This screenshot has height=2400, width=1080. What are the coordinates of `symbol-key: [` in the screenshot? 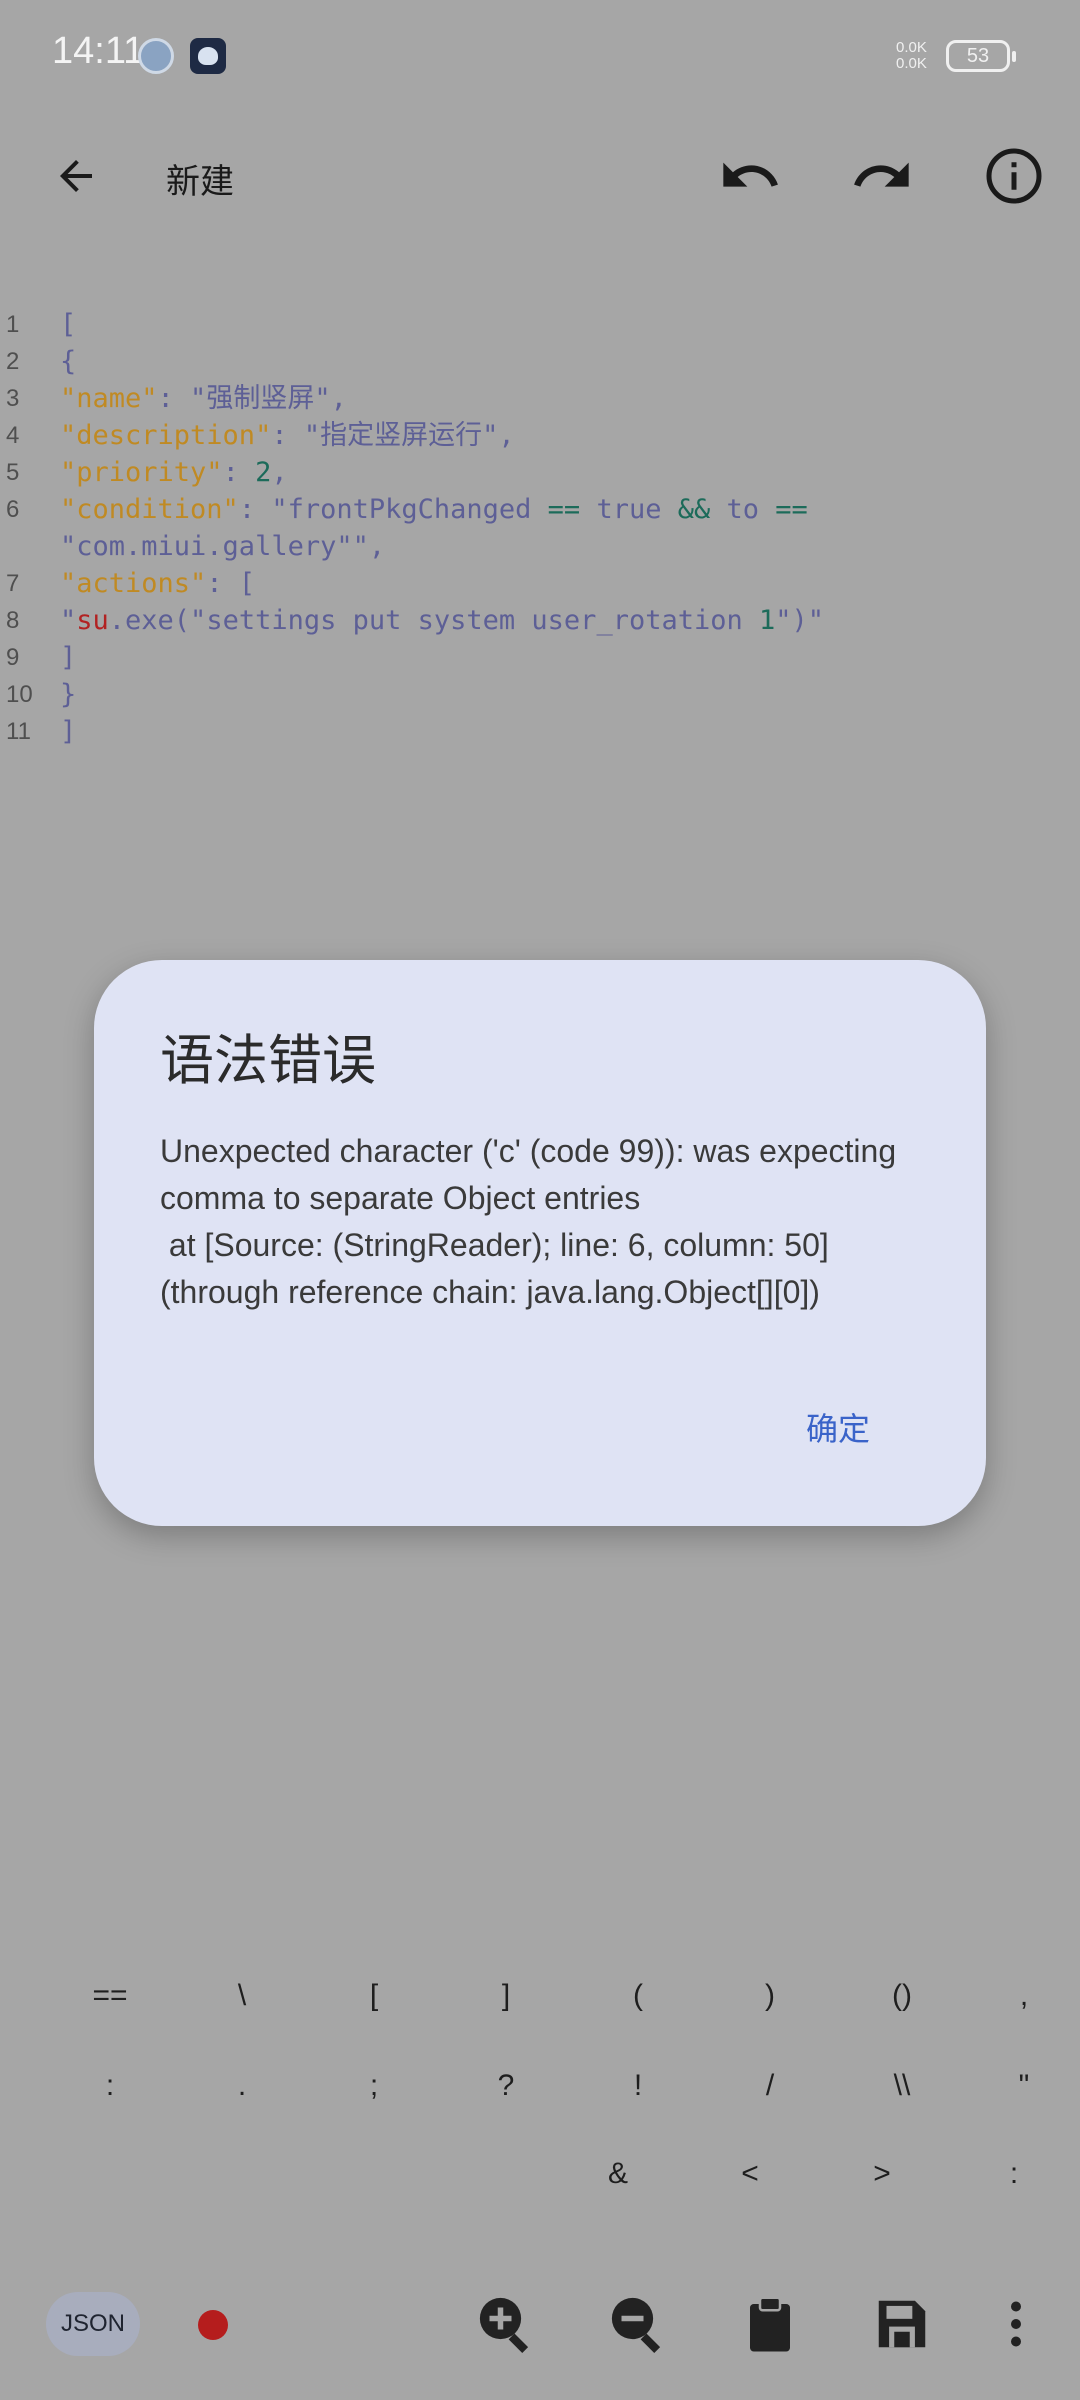 It's located at (374, 1996).